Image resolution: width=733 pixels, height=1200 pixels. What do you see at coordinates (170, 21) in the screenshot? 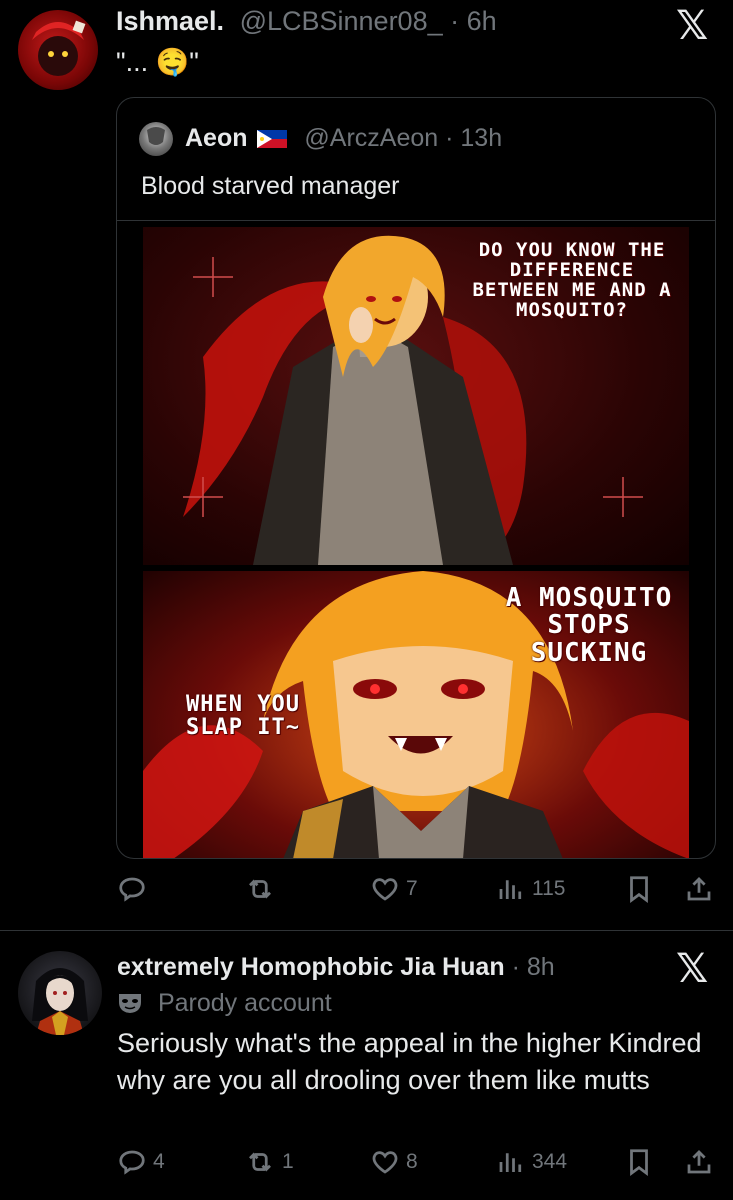
I see `display-name: Ishmael.` at bounding box center [170, 21].